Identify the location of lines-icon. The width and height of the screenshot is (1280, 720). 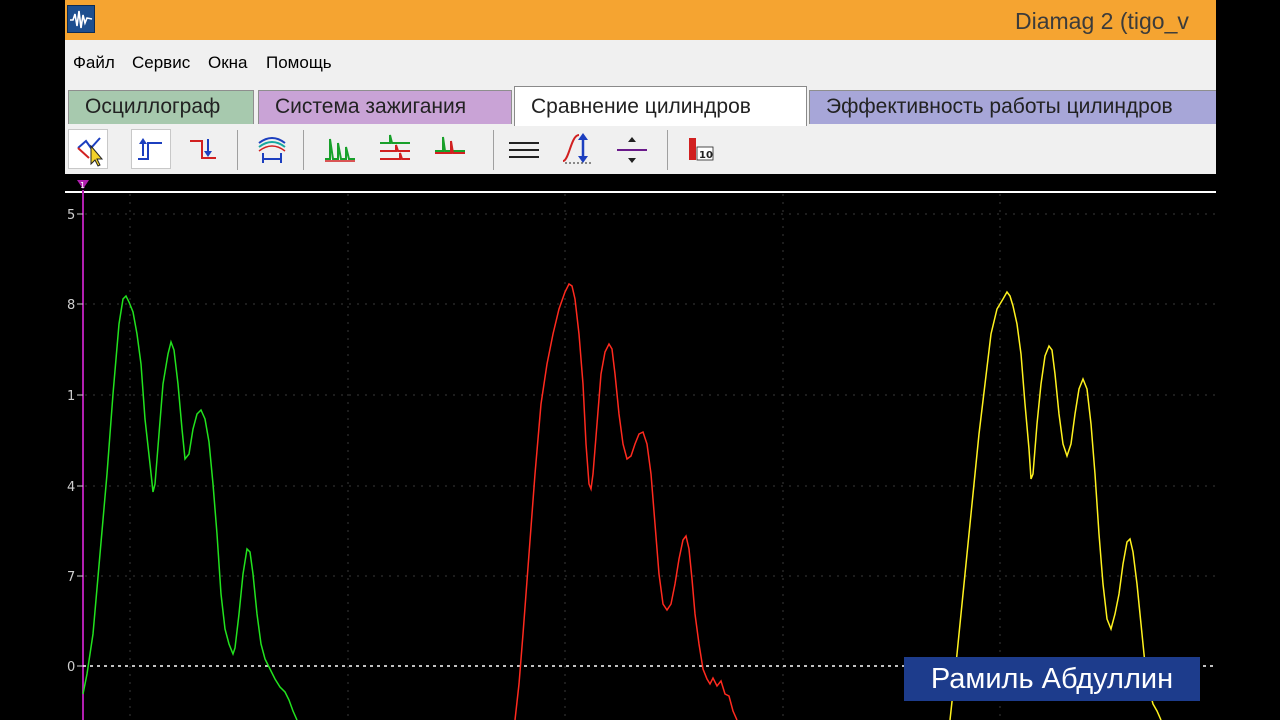
(524, 150).